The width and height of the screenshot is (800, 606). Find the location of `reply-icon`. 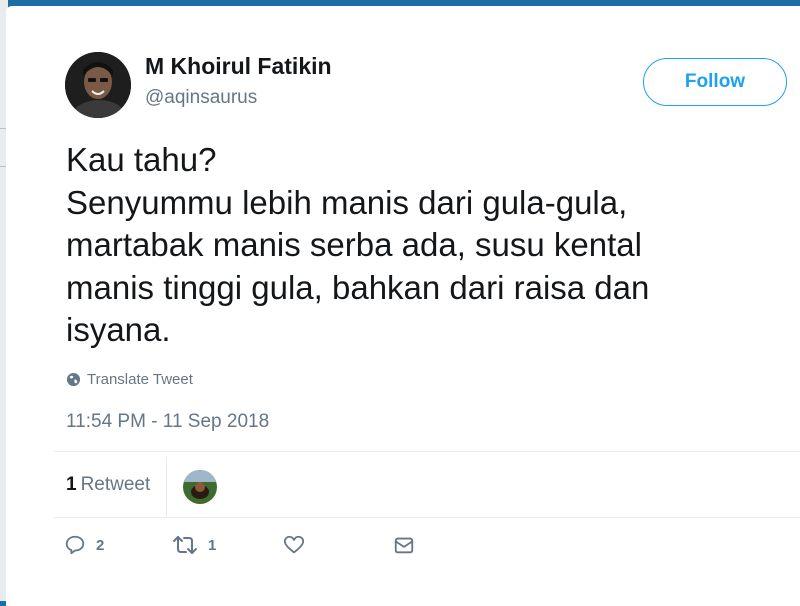

reply-icon is located at coordinates (75, 545).